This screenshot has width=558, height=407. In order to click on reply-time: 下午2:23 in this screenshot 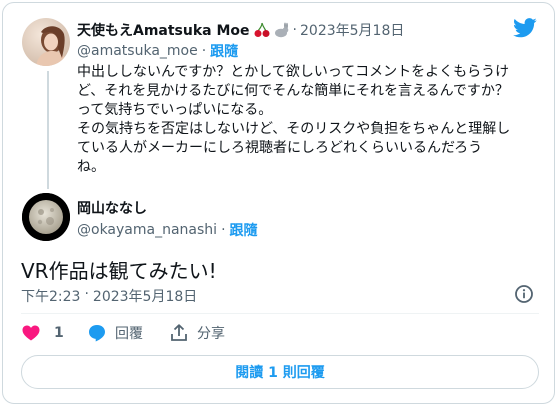, I will do `click(51, 297)`.